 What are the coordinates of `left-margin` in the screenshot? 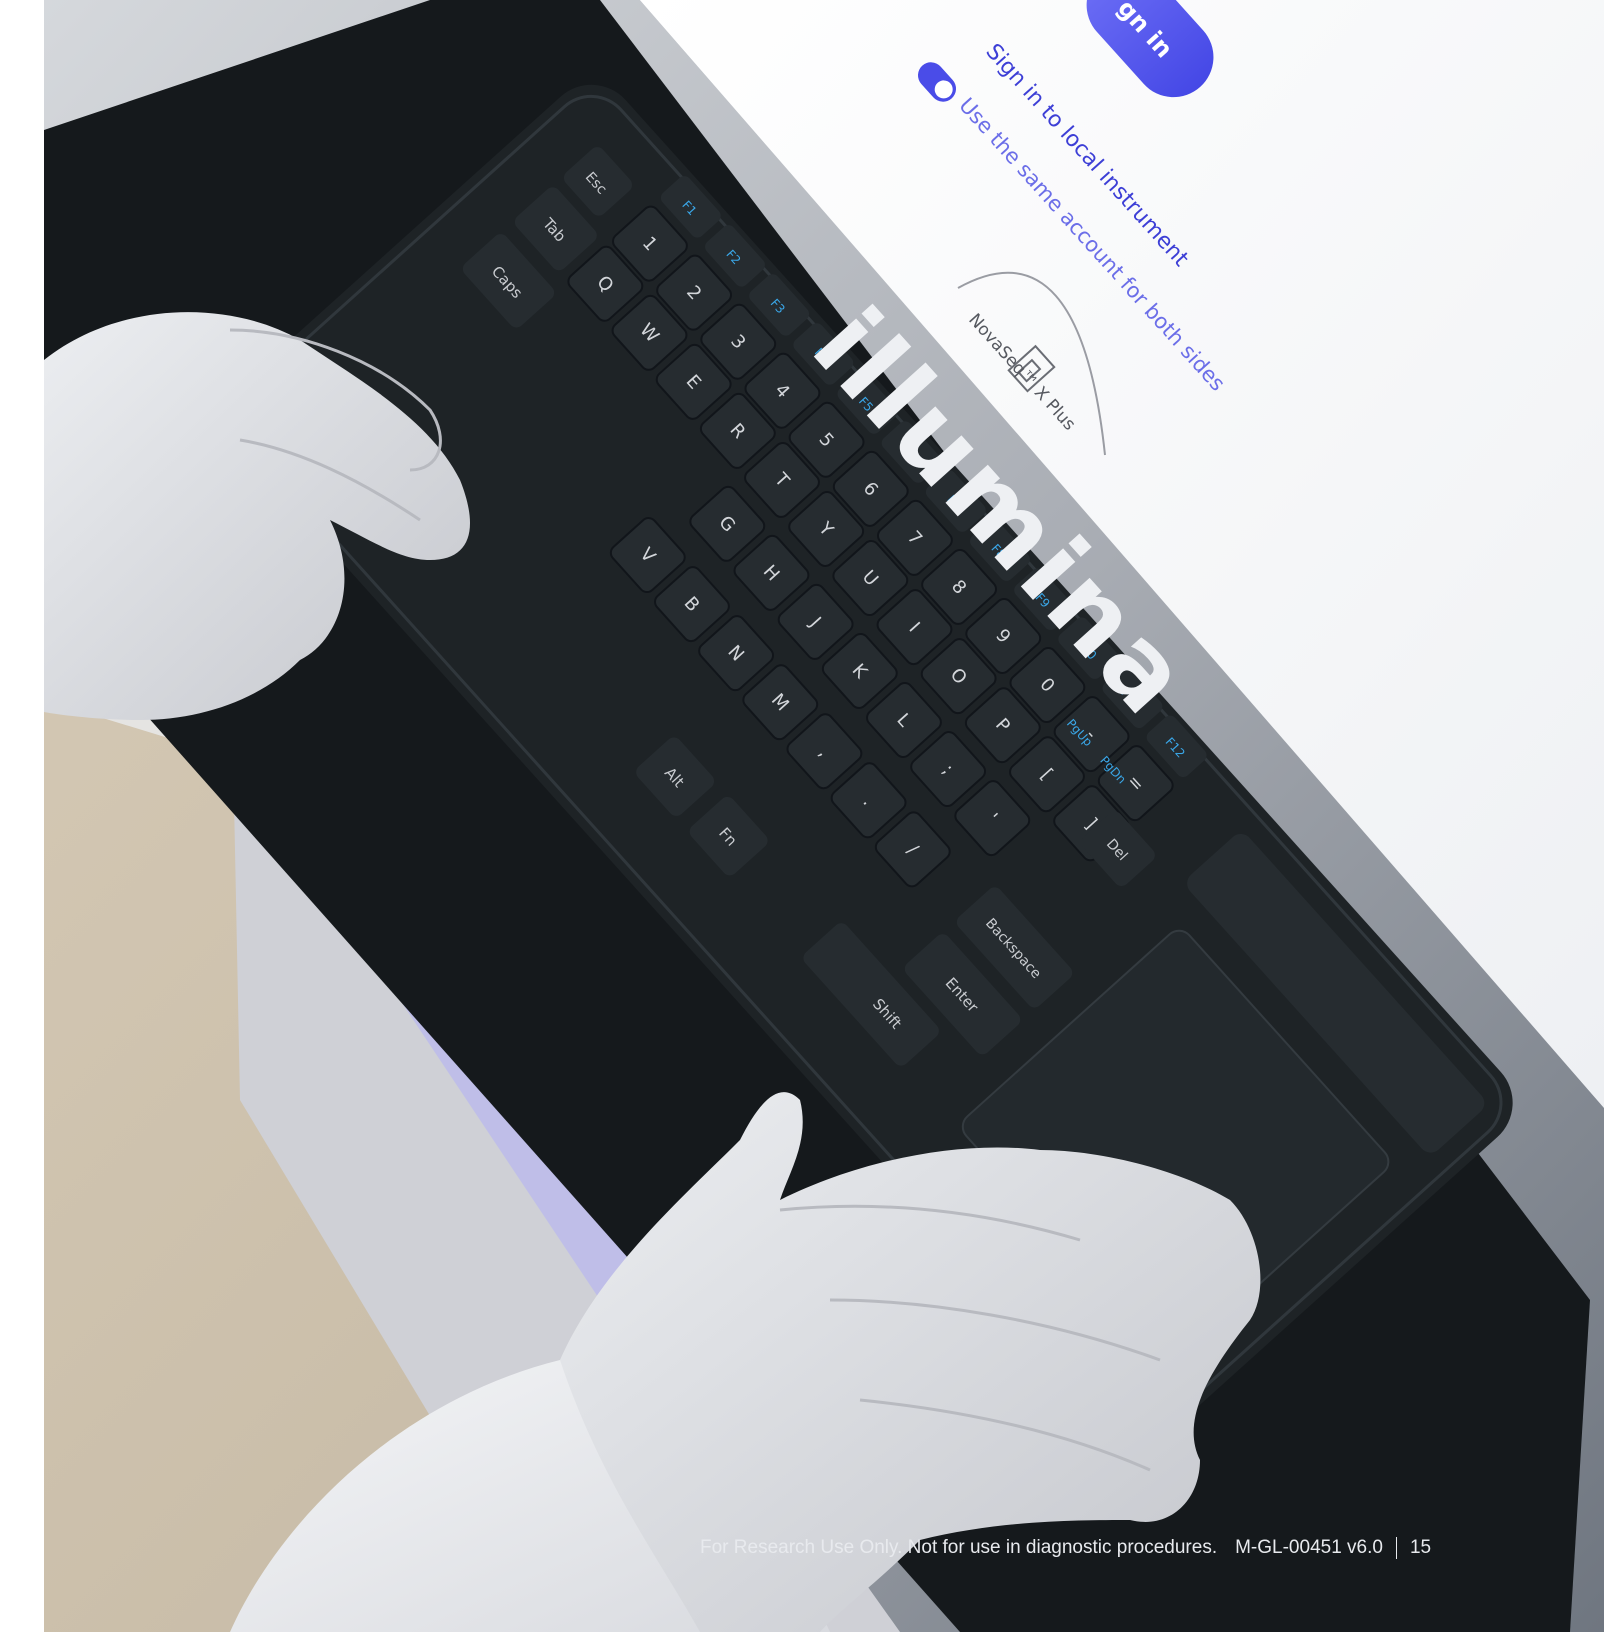 It's located at (22, 816).